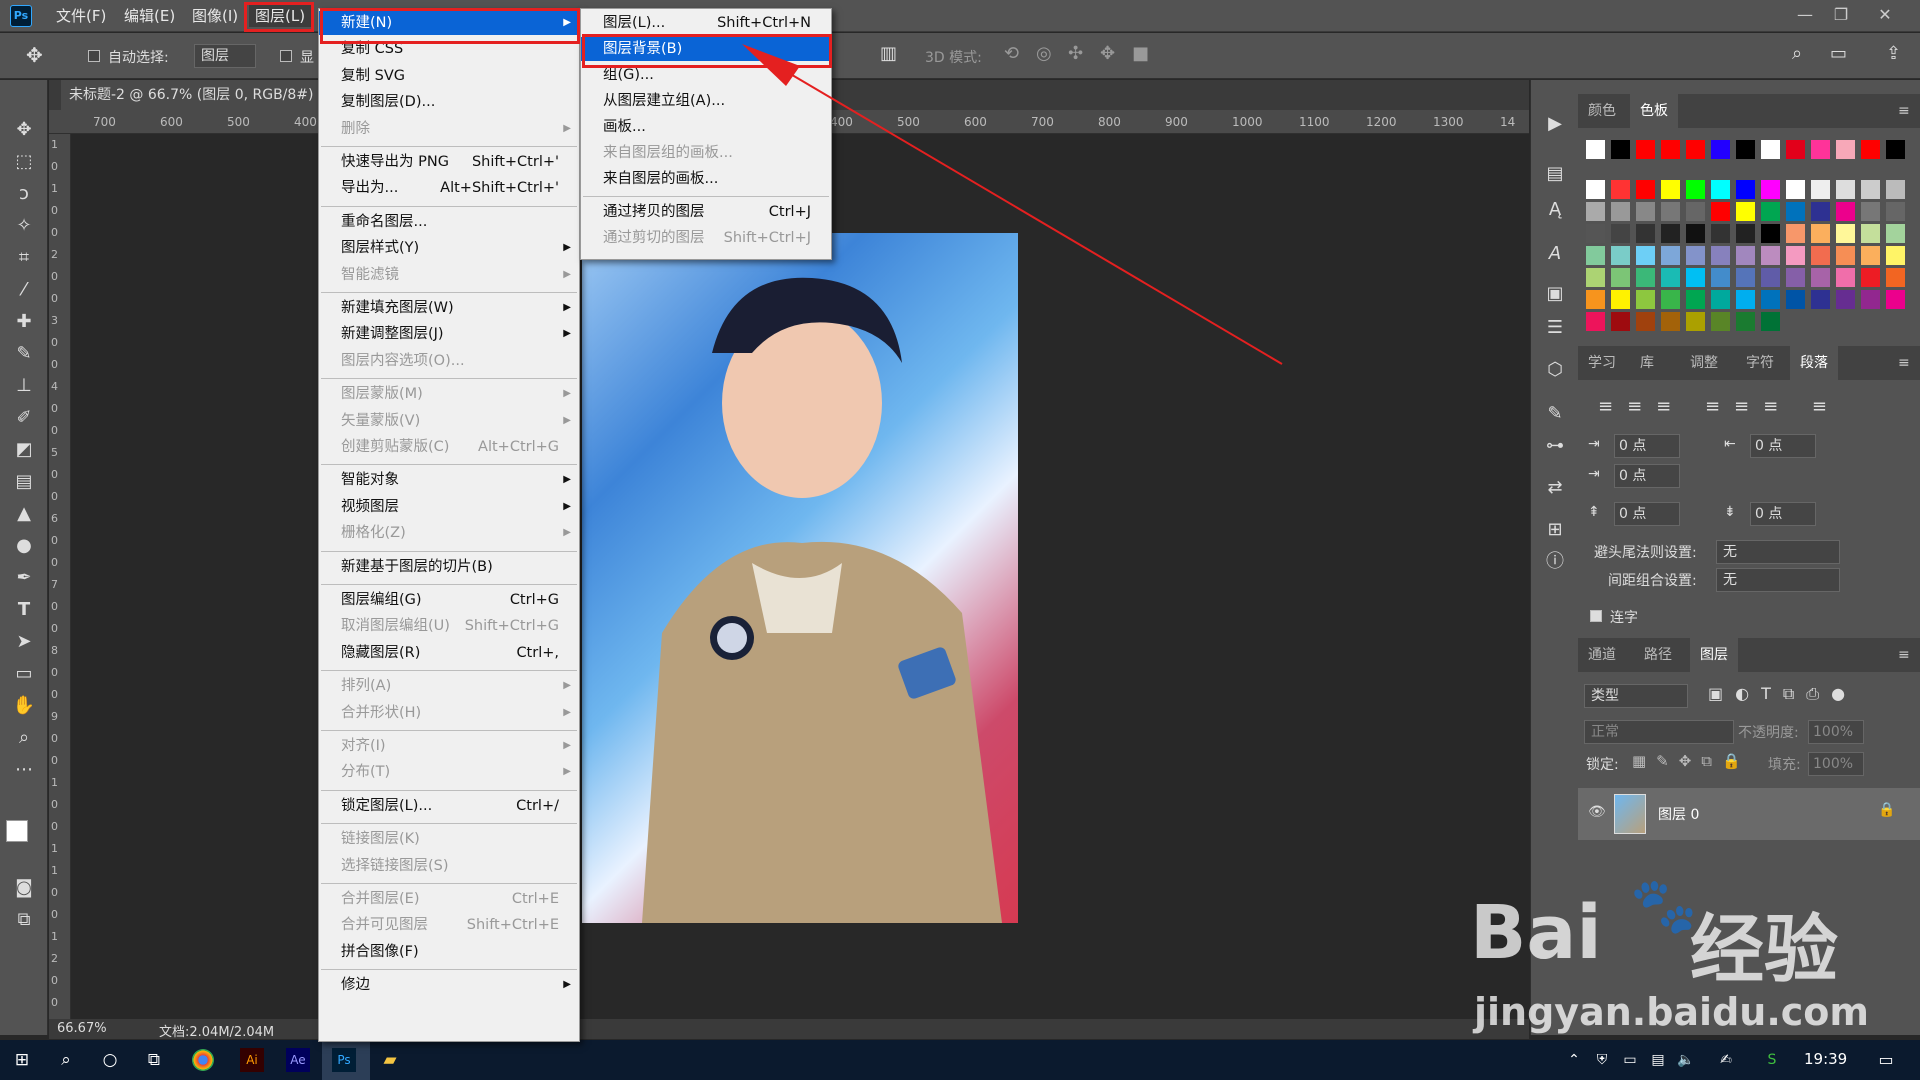 Image resolution: width=1920 pixels, height=1080 pixels. What do you see at coordinates (1664, 905) in the screenshot?
I see `baidu-paw-icon: 🐾` at bounding box center [1664, 905].